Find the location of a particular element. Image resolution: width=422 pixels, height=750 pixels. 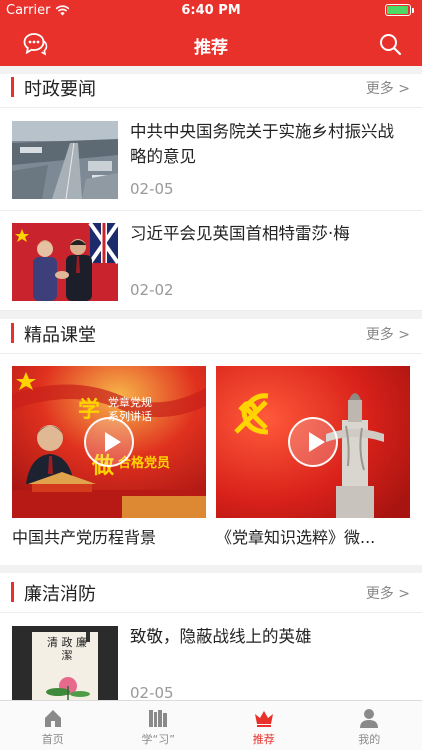

status-bar: Carrier 6:40 PM is located at coordinates (211, 11).